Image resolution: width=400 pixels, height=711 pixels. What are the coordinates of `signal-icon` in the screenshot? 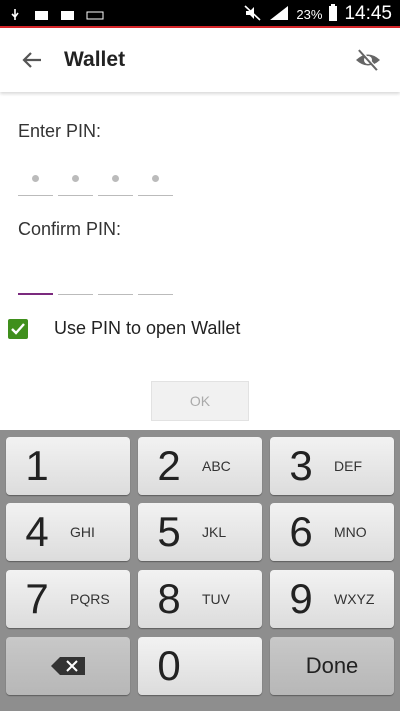 It's located at (279, 14).